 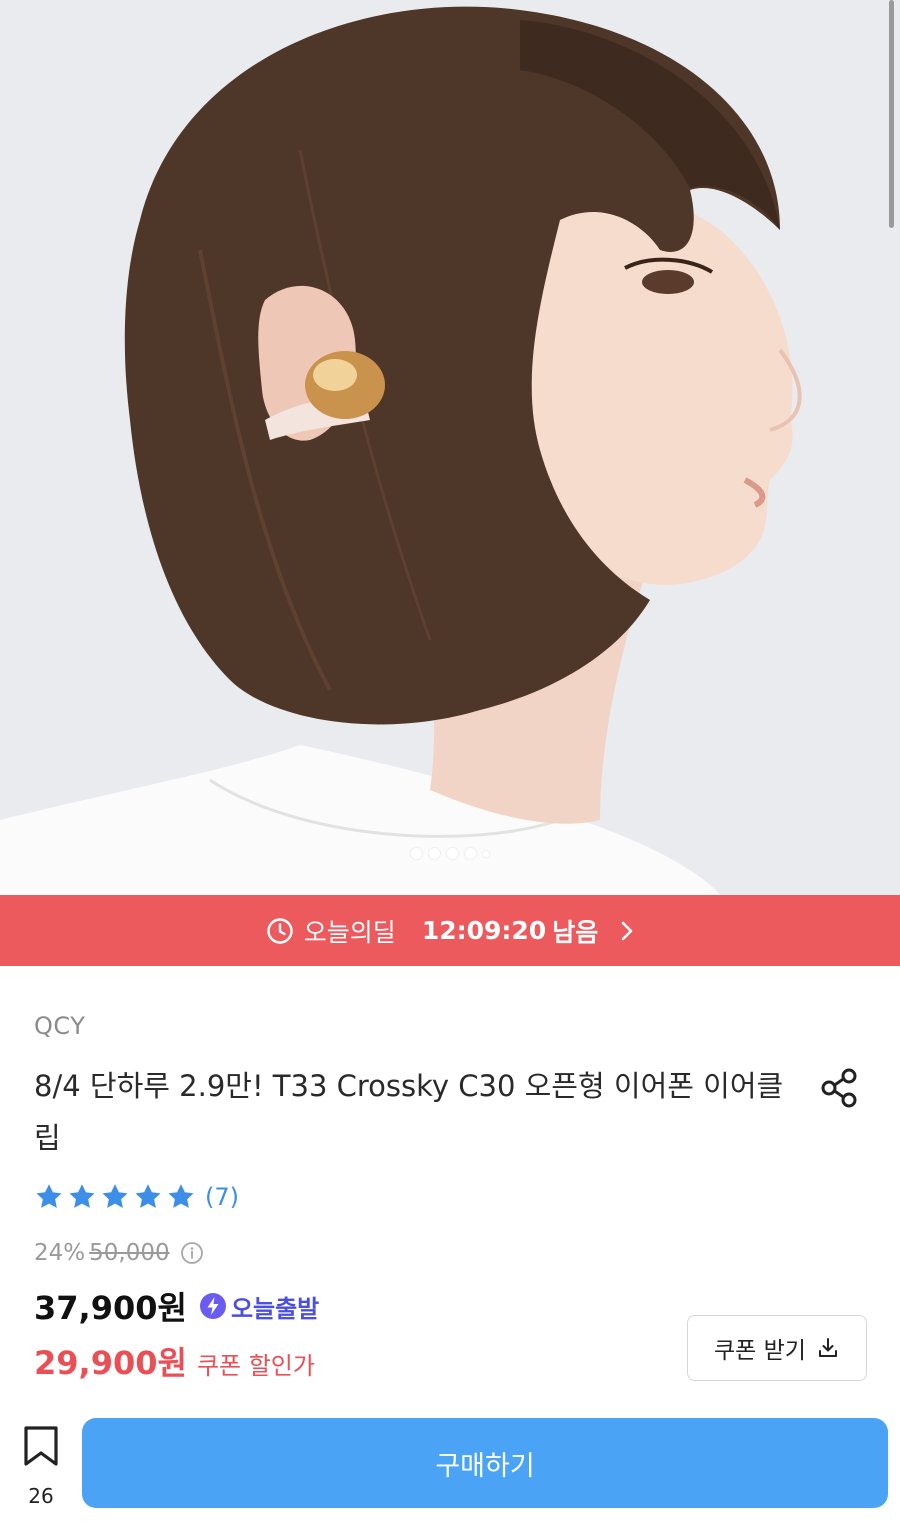 I want to click on get-coupon-button: 쿠폰 받기, so click(x=777, y=1348).